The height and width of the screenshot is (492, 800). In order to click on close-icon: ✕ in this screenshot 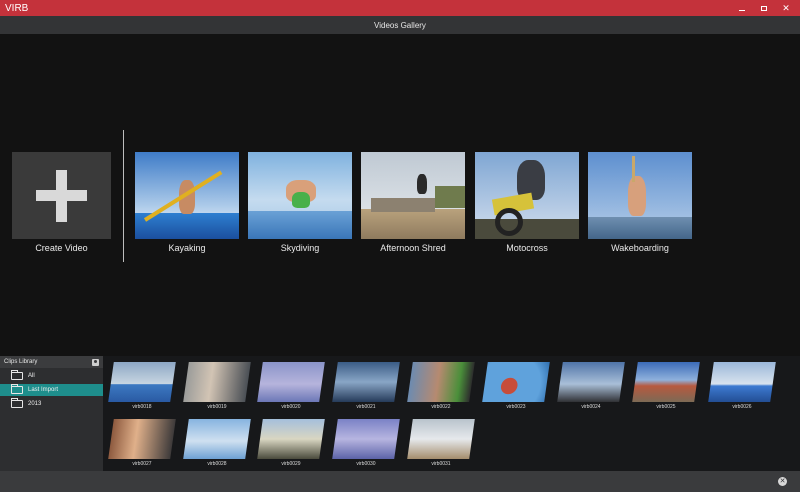, I will do `click(786, 7)`.